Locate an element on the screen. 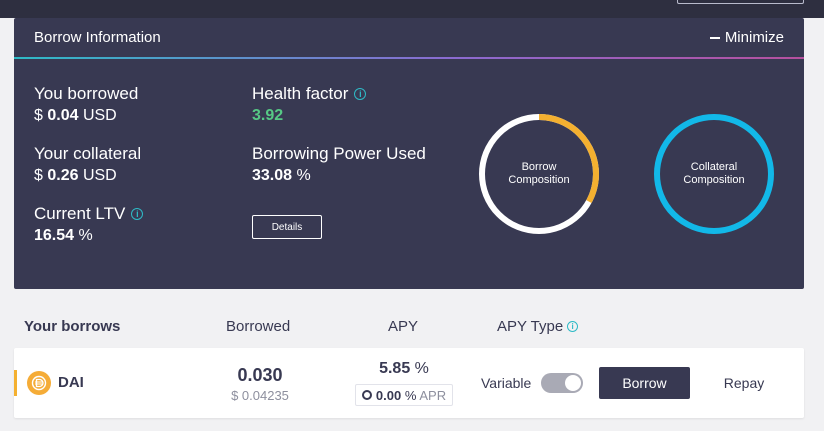 This screenshot has height=431, width=824. apy-type-toggle is located at coordinates (562, 383).